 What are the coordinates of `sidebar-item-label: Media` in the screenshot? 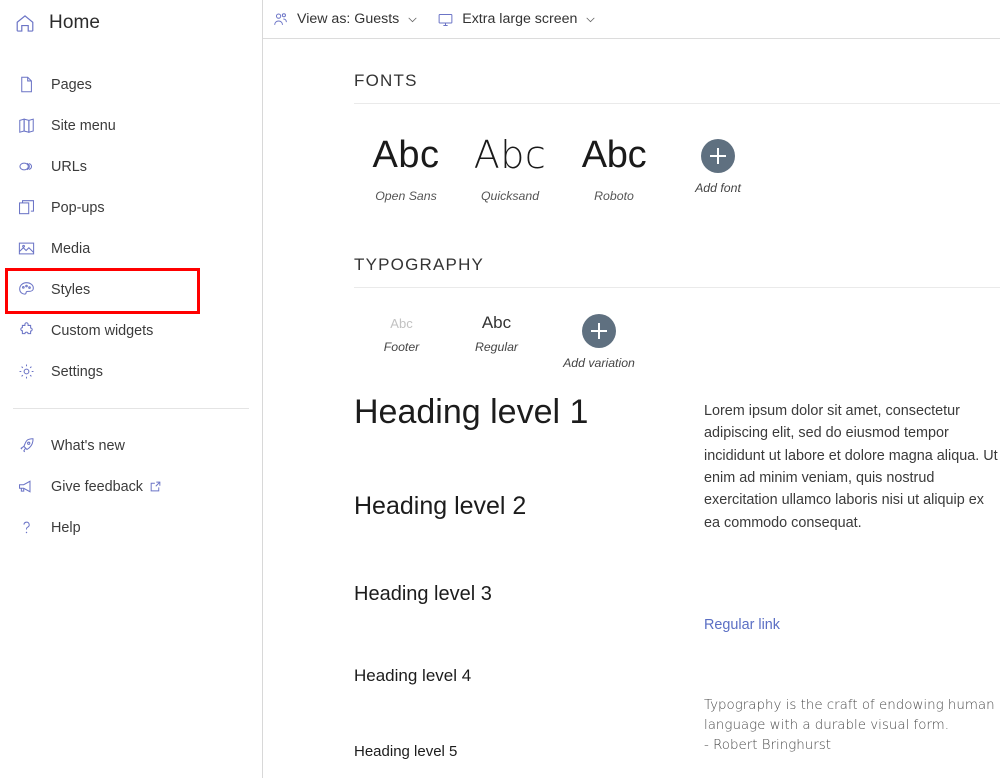 It's located at (71, 248).